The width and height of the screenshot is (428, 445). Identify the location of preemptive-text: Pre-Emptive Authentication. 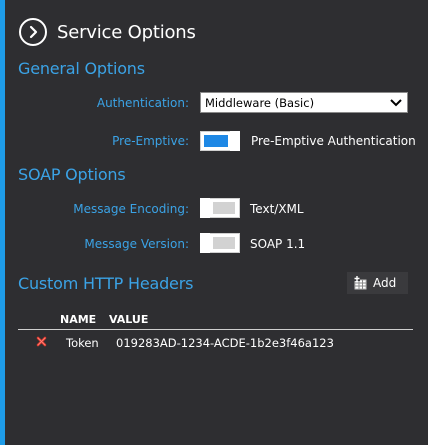
(333, 141).